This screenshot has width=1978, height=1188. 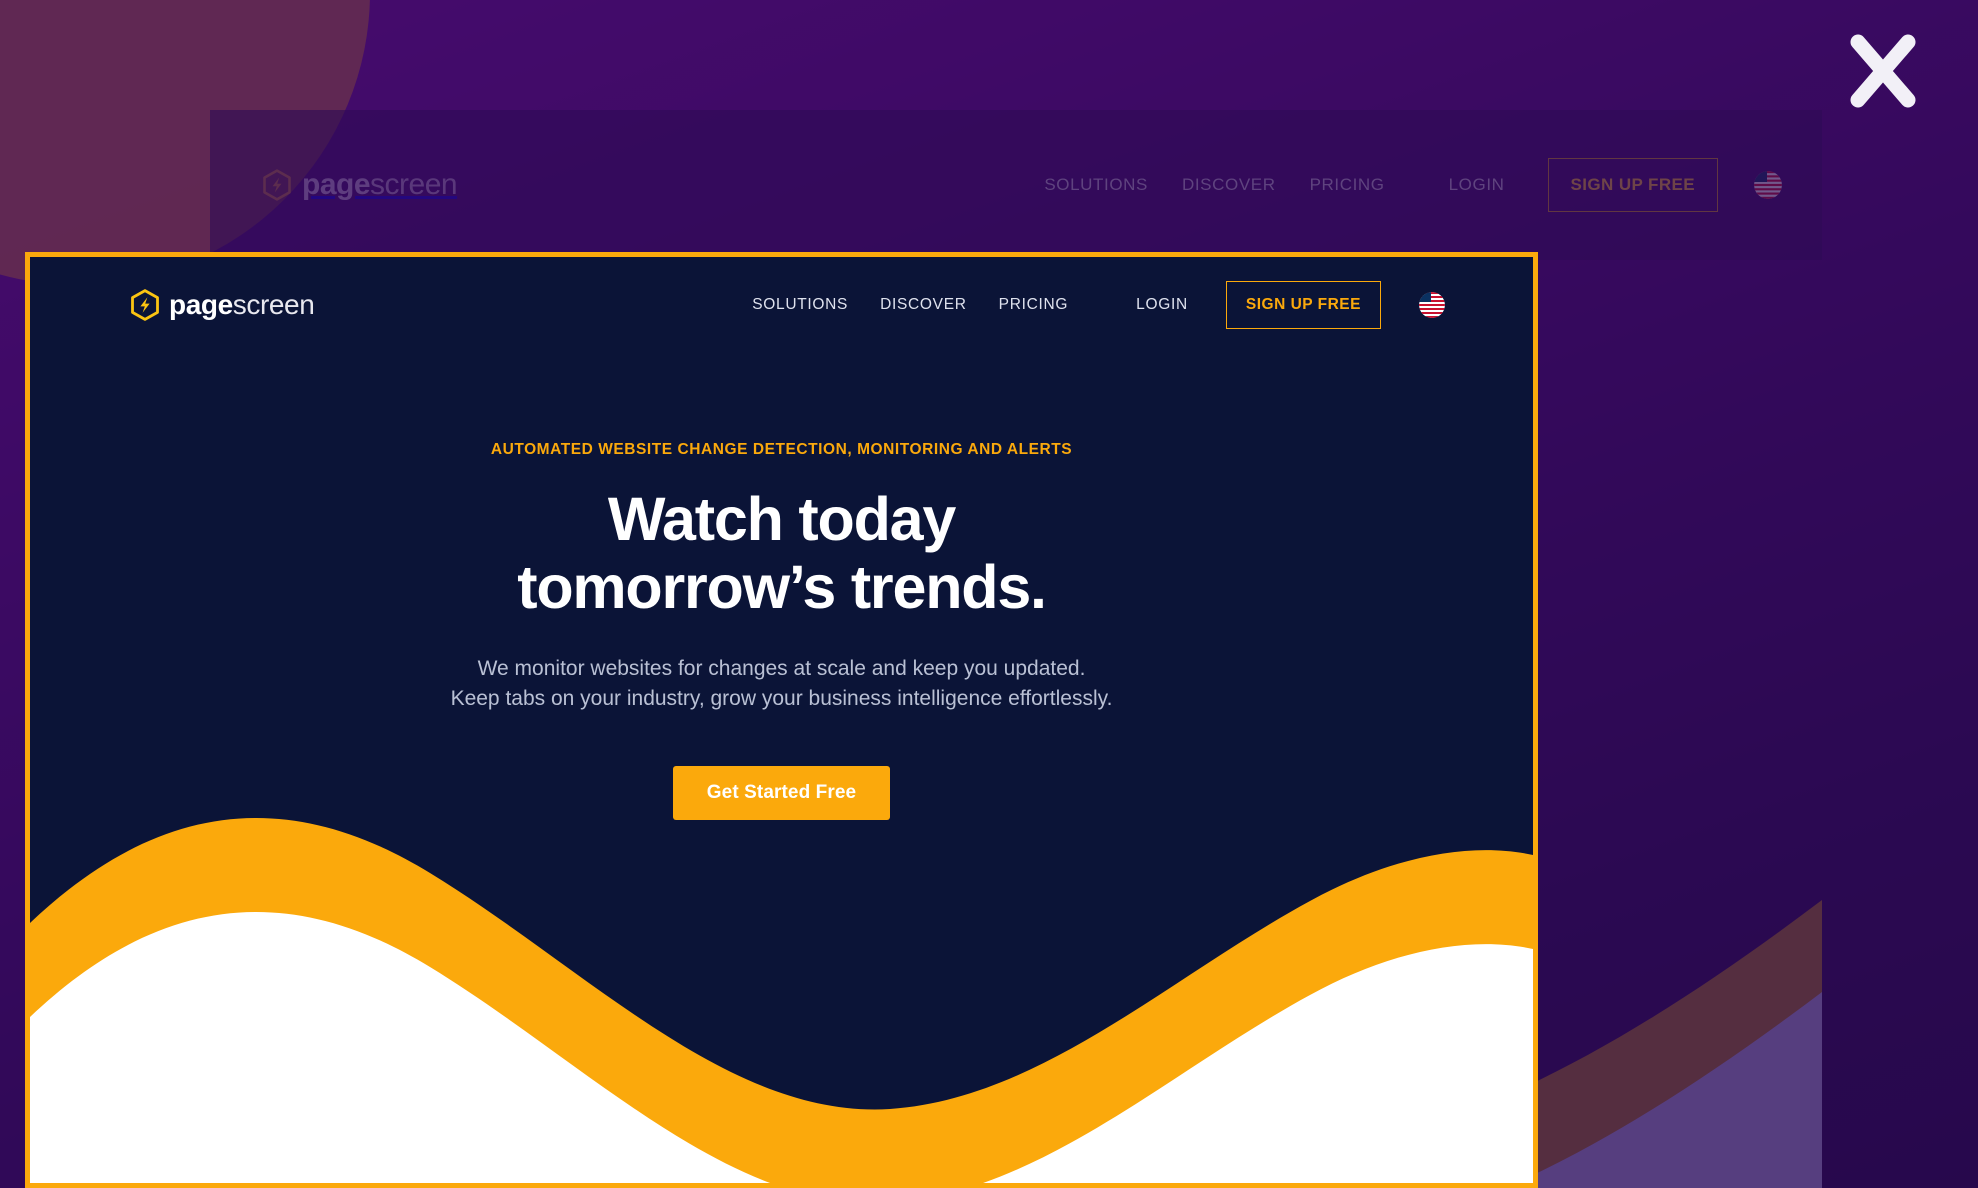 I want to click on background-nav-login: LOGIN, so click(x=1477, y=185).